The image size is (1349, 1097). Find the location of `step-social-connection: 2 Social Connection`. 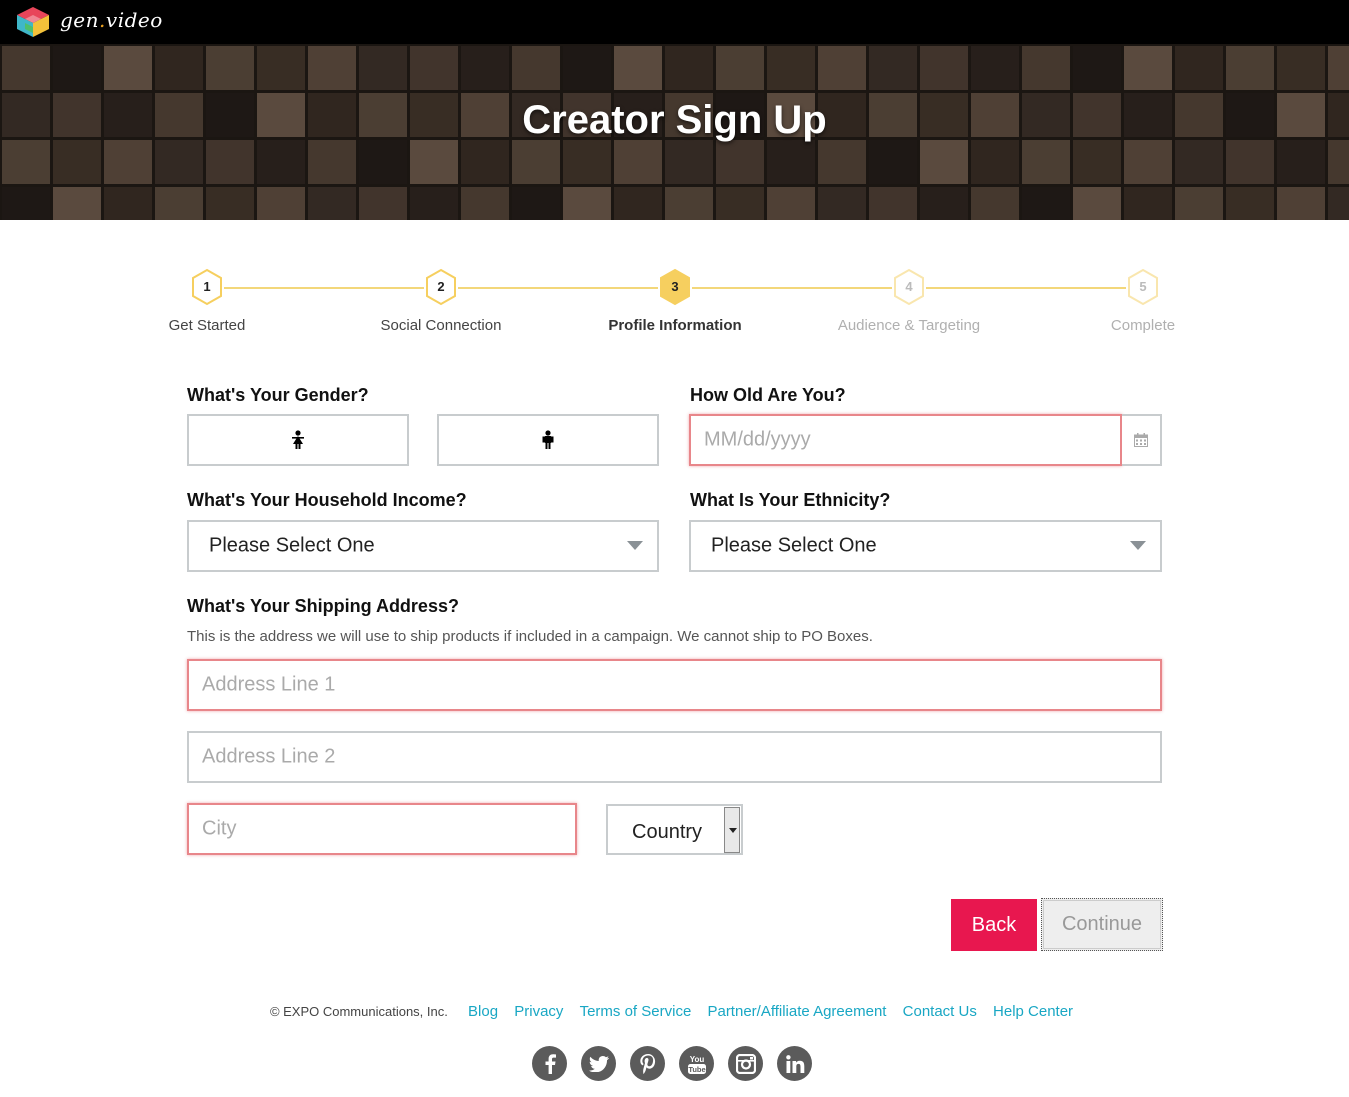

step-social-connection: 2 Social Connection is located at coordinates (441, 301).